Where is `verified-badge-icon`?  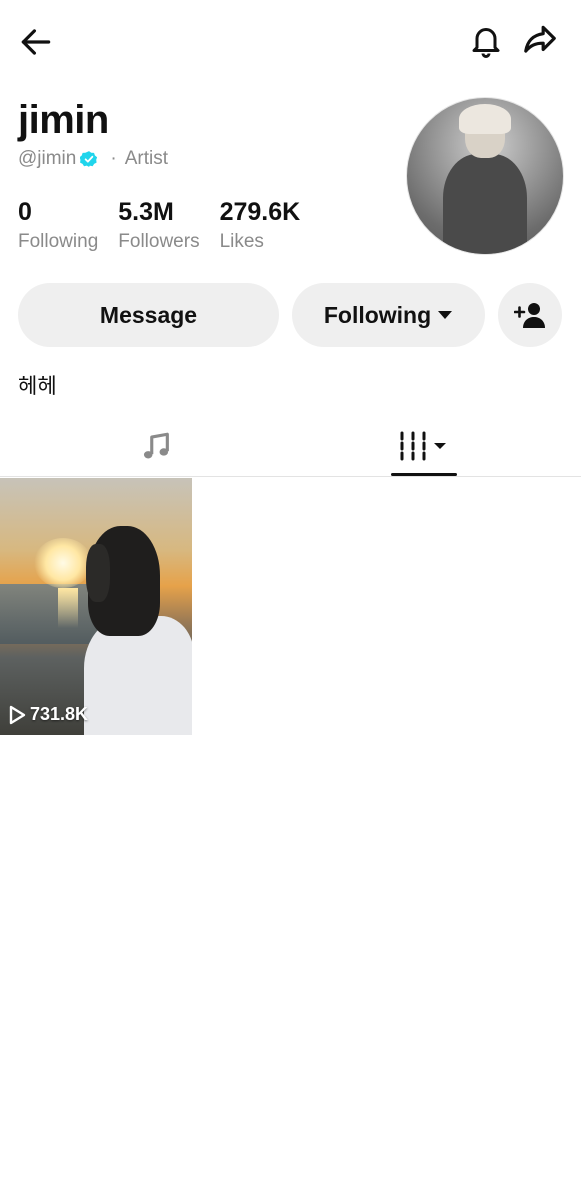 verified-badge-icon is located at coordinates (89, 159).